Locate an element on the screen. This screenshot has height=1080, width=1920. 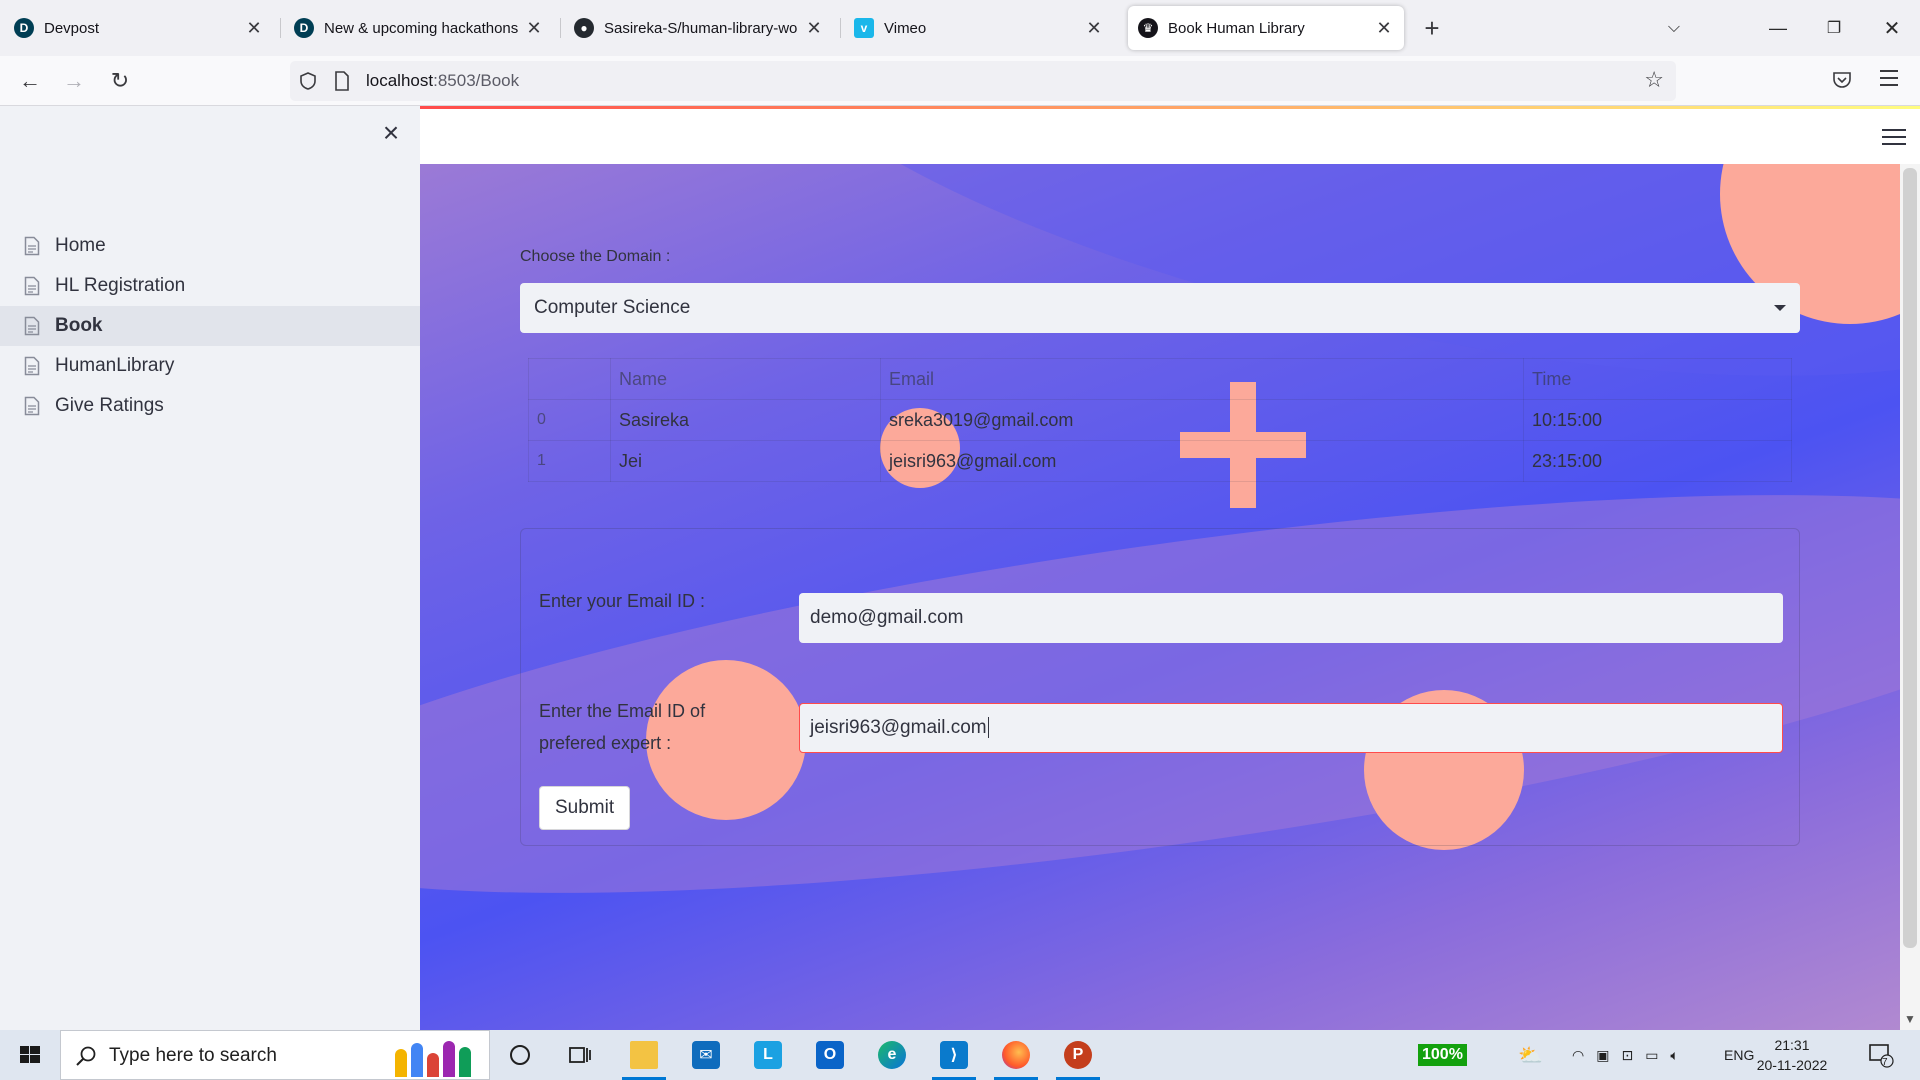
mail-icon: ✉ is located at coordinates (706, 1055).